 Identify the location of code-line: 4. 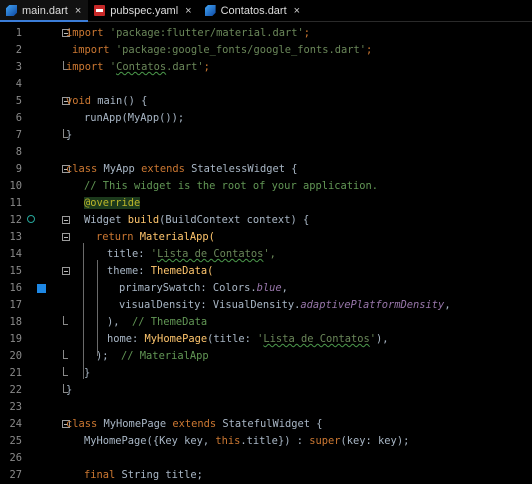
(266, 84).